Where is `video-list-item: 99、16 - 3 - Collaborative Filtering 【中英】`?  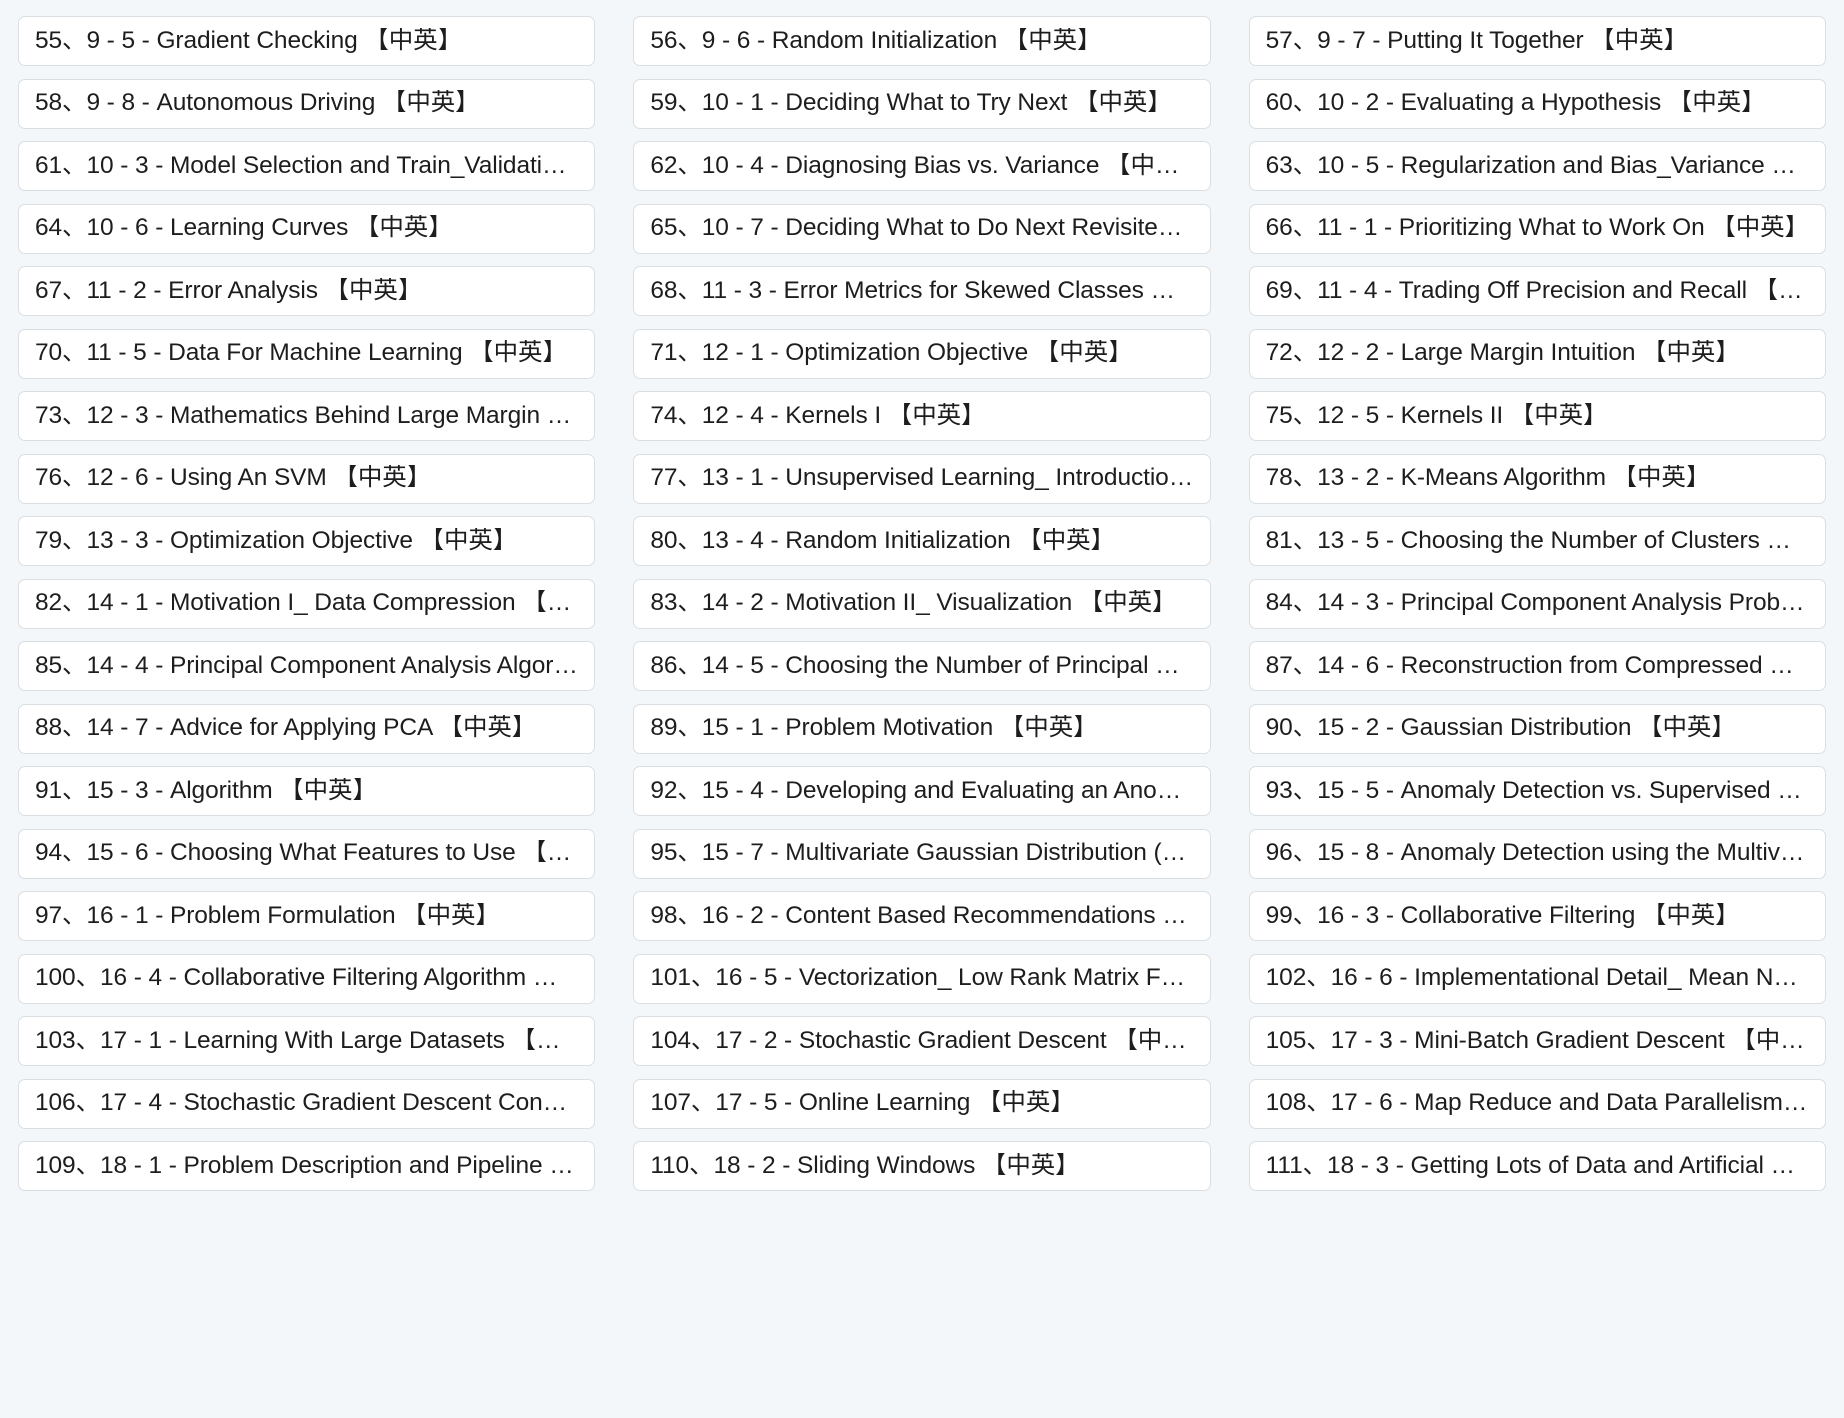 video-list-item: 99、16 - 3 - Collaborative Filtering 【中英】 is located at coordinates (1537, 916).